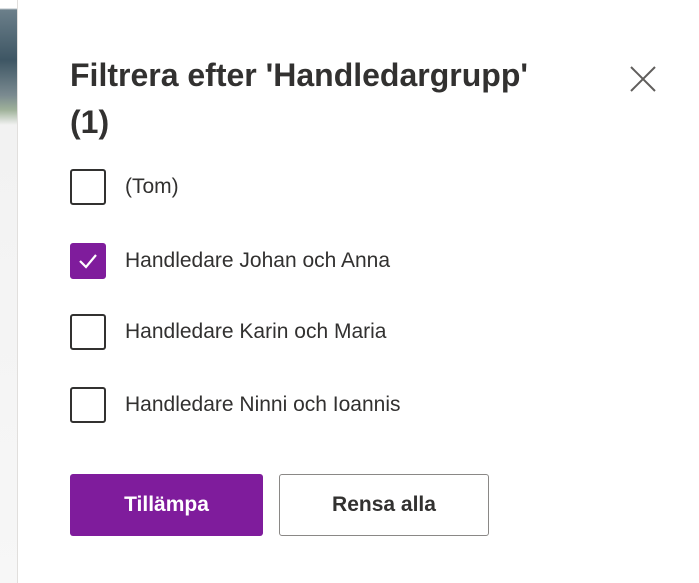 The image size is (699, 583). I want to click on filter-option-tom: (Tom), so click(310, 187).